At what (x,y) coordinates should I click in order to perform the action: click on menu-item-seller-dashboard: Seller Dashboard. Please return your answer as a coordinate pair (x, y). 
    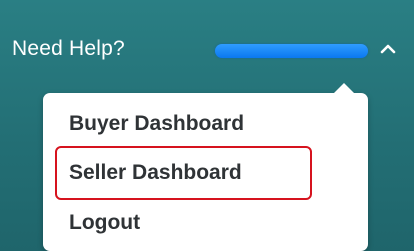
    Looking at the image, I should click on (155, 173).